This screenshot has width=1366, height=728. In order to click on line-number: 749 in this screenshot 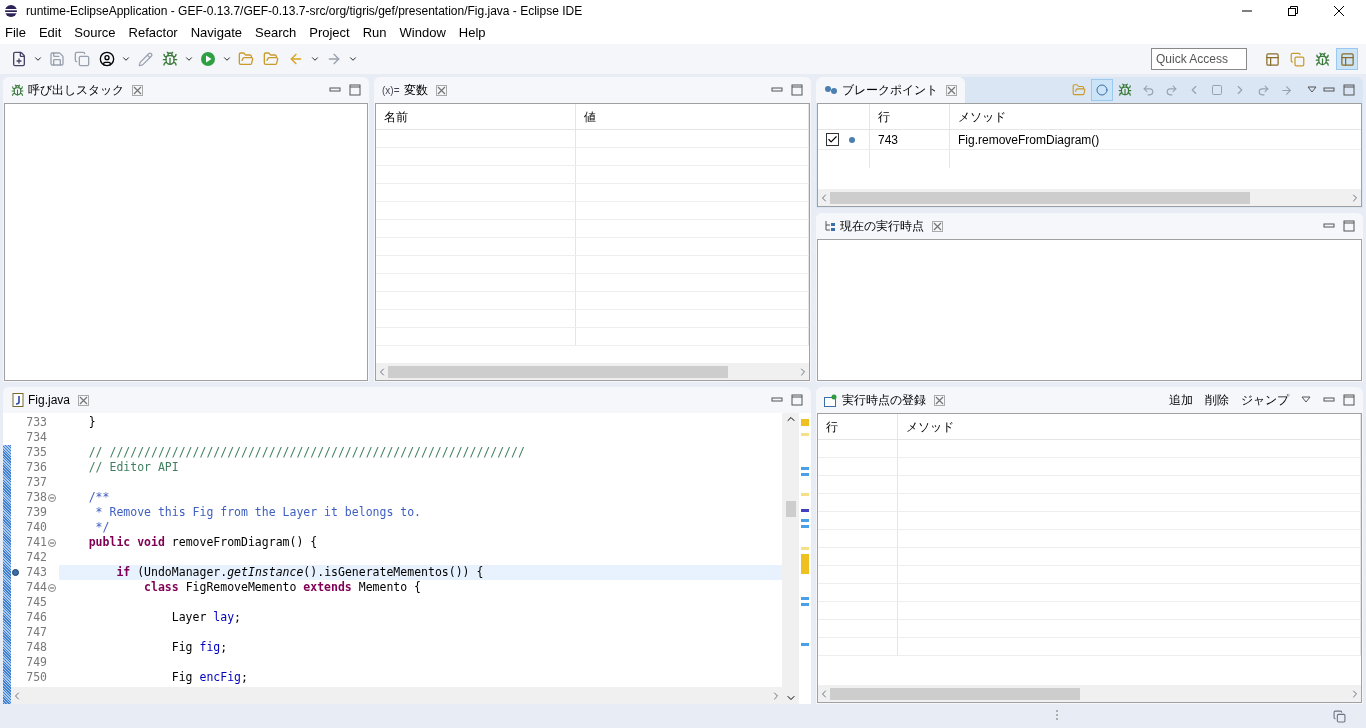, I will do `click(36, 662)`.